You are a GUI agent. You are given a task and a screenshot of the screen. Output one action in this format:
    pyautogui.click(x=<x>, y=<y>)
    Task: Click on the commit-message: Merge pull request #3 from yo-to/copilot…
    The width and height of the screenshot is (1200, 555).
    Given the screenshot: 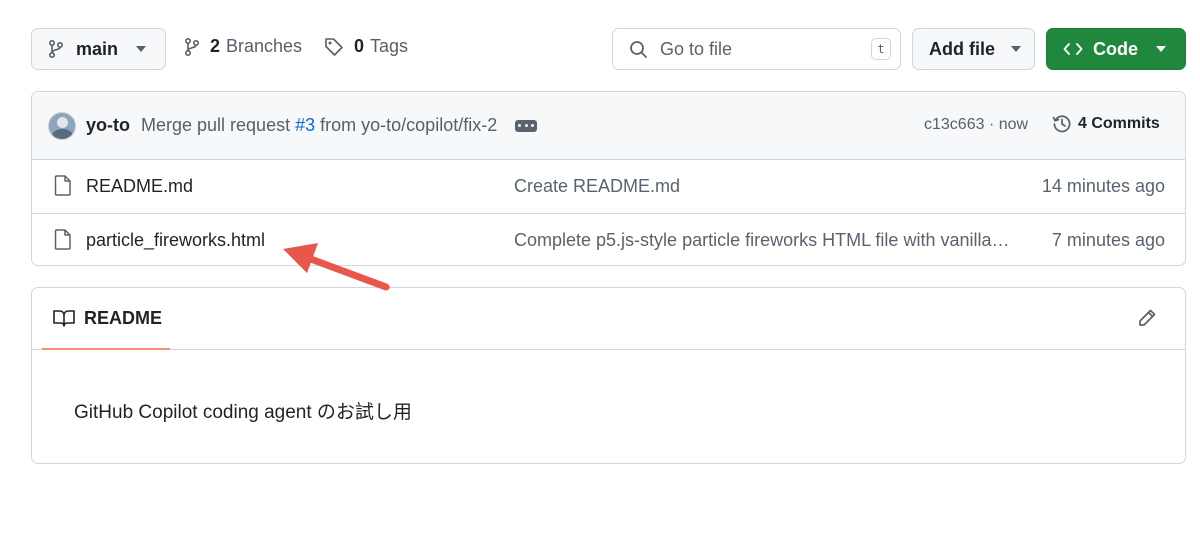 What is the action you would take?
    pyautogui.click(x=319, y=125)
    